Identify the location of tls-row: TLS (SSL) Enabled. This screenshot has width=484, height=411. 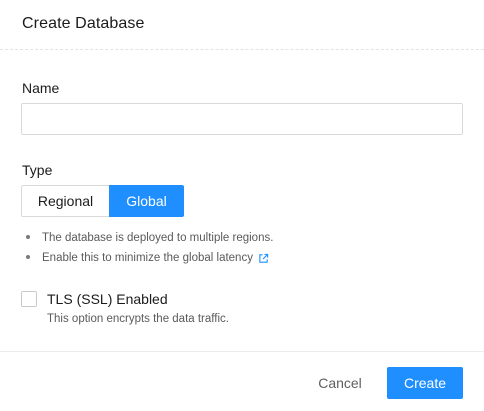
(94, 299).